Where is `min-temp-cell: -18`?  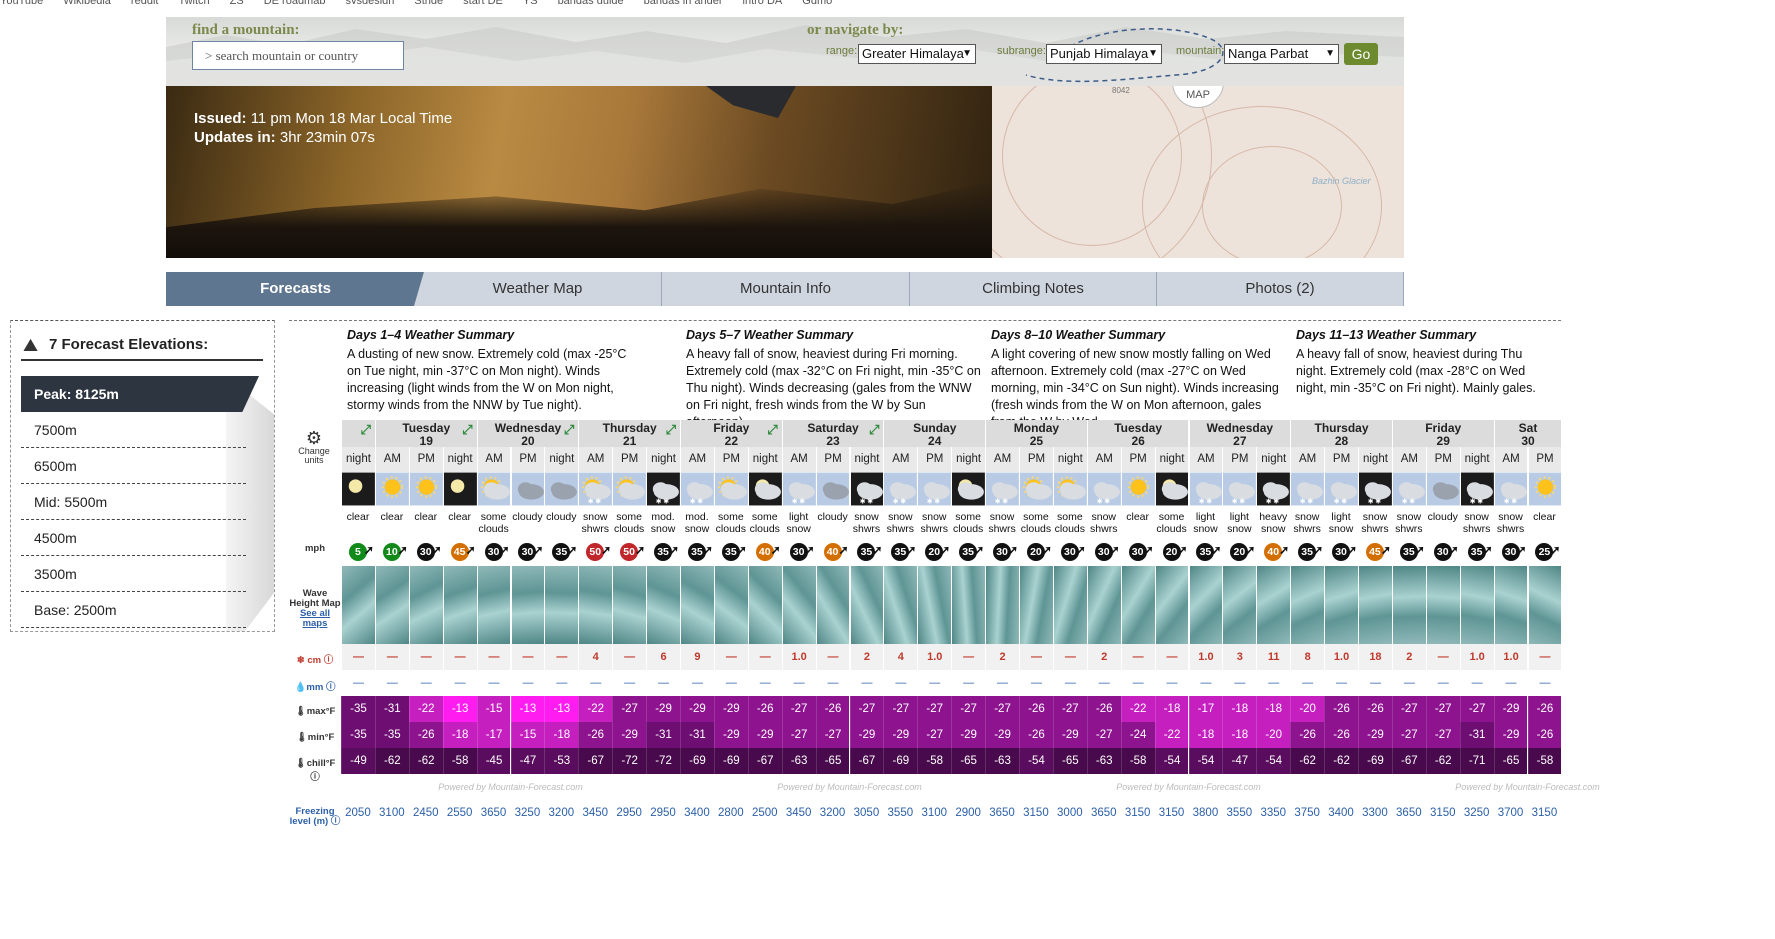
min-temp-cell: -18 is located at coordinates (1239, 735).